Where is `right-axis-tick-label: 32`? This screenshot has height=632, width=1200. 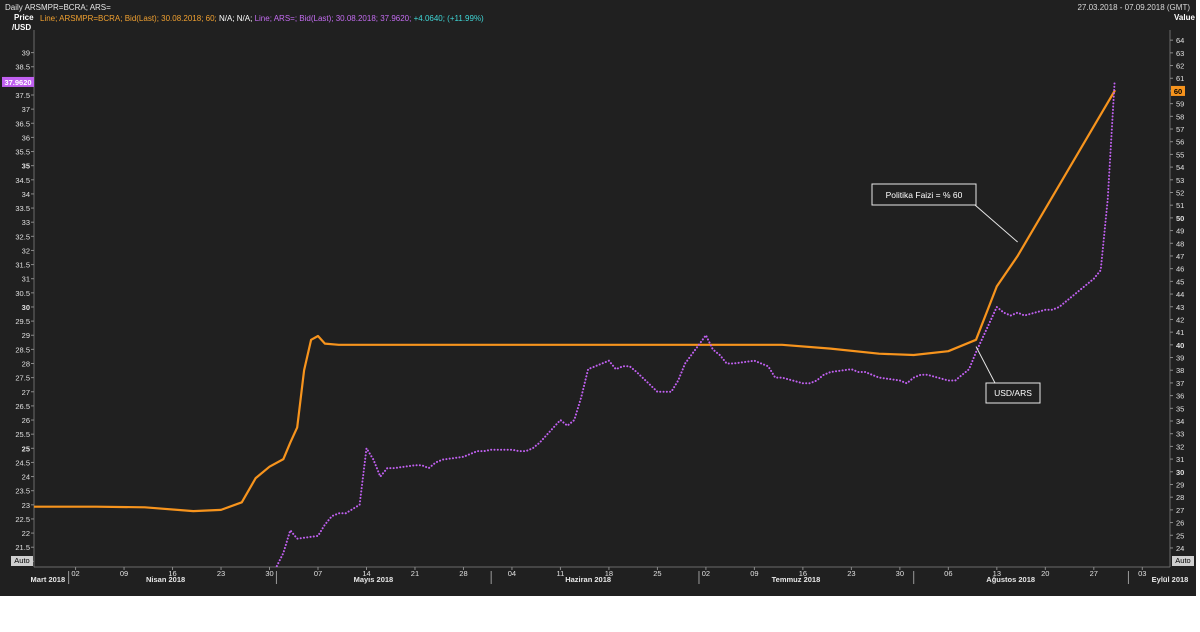
right-axis-tick-label: 32 is located at coordinates (1180, 446).